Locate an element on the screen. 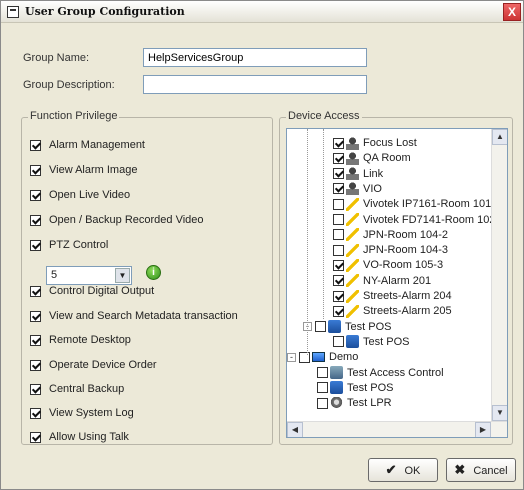  group-description-label: Group Description: is located at coordinates (69, 85).